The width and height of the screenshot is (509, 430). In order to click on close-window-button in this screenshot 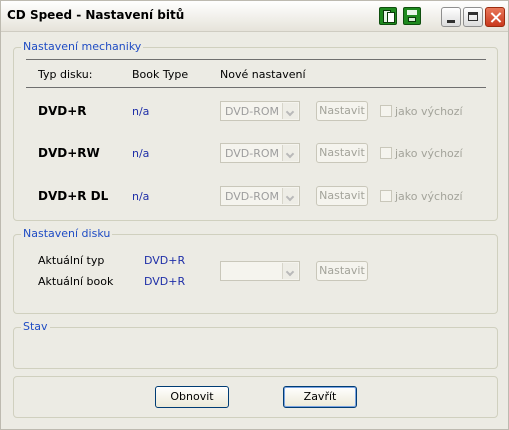, I will do `click(495, 17)`.